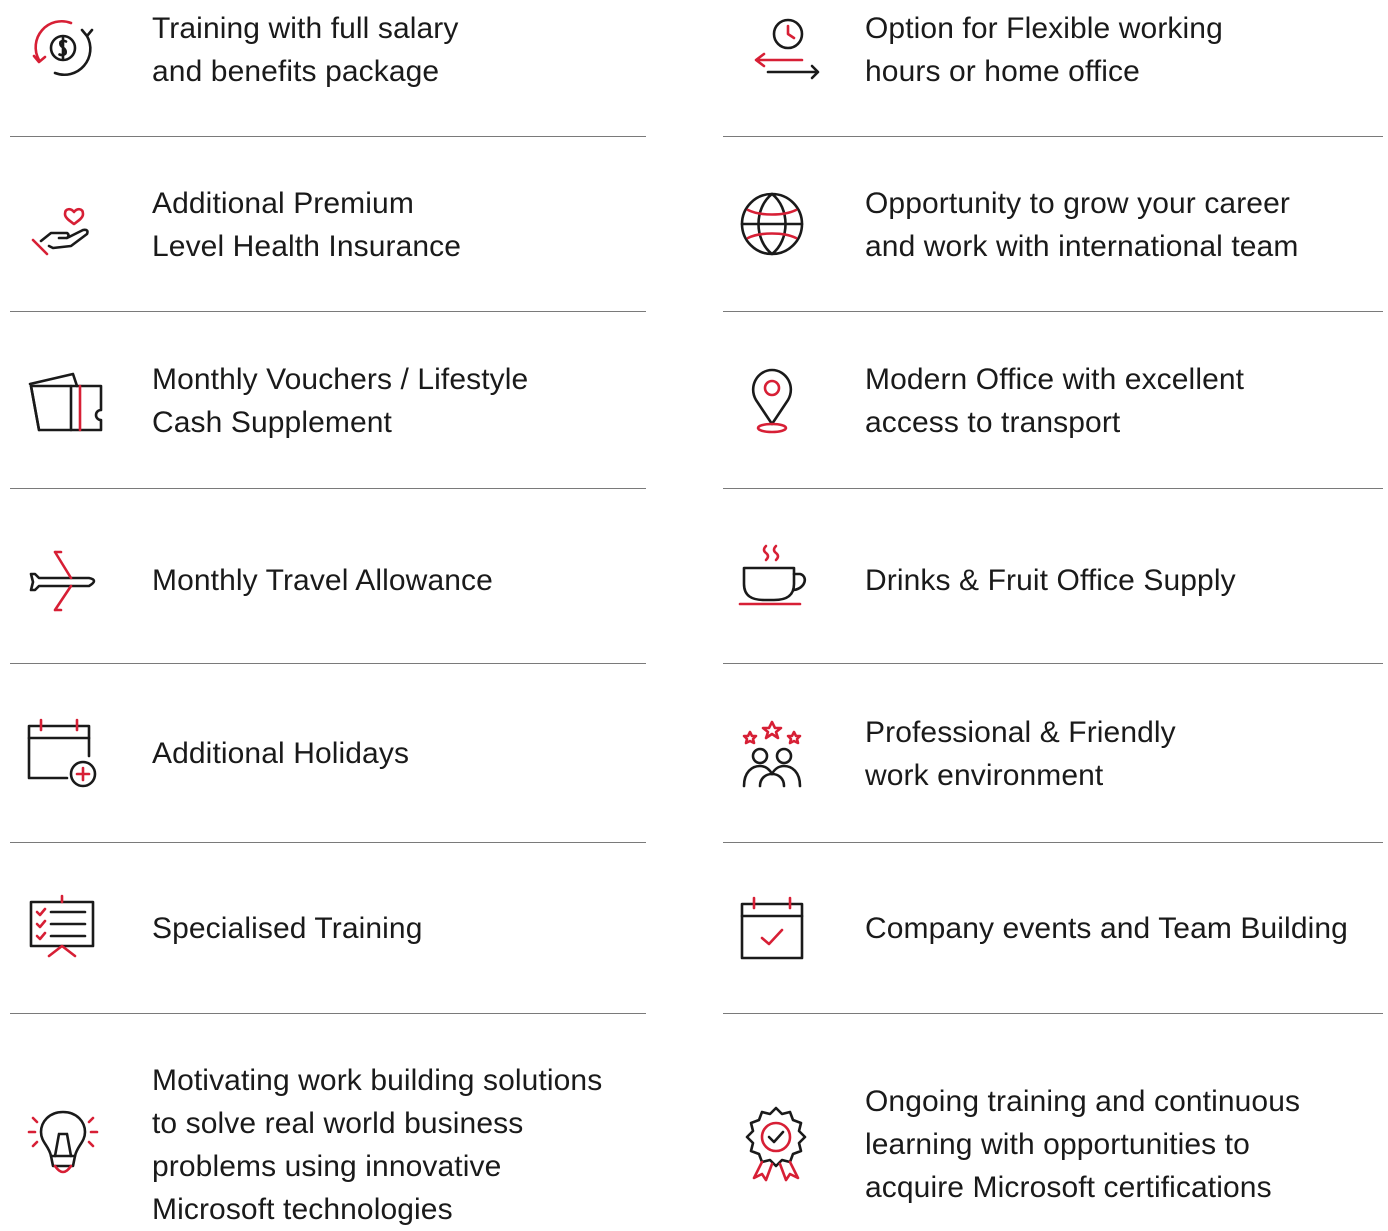 This screenshot has height=1231, width=1388. Describe the element at coordinates (776, 402) in the screenshot. I see `location-pin-icon` at that location.